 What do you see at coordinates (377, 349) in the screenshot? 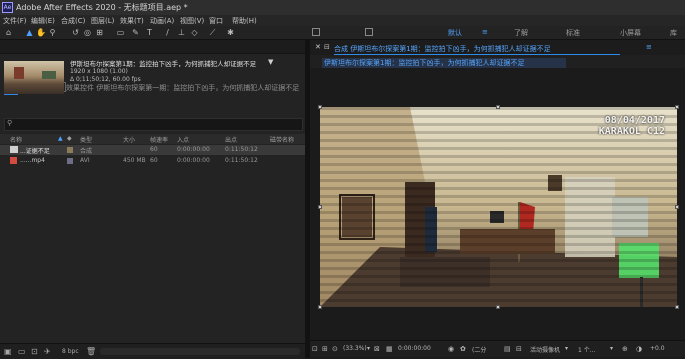
I see `fit-icon: ⊠` at bounding box center [377, 349].